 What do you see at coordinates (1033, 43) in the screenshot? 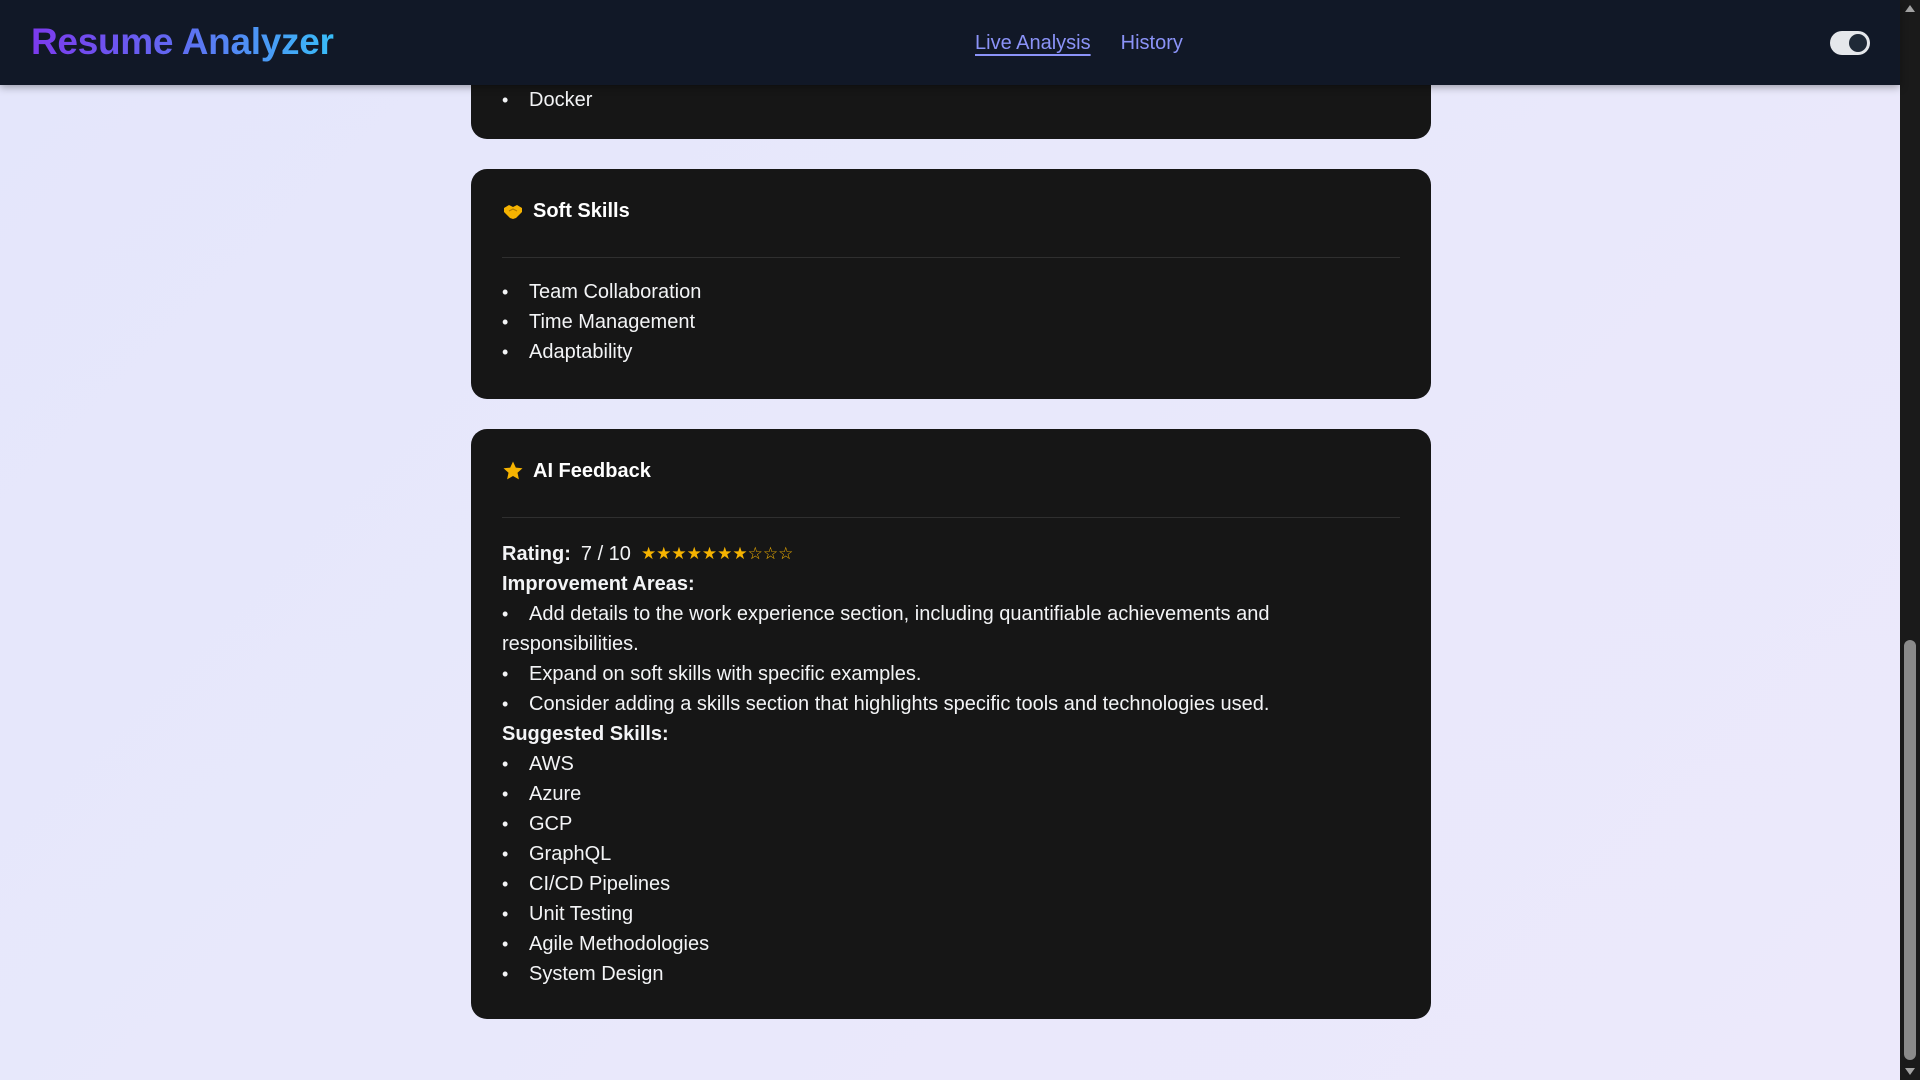
I see `nav-live-analysis: Live Analysis` at bounding box center [1033, 43].